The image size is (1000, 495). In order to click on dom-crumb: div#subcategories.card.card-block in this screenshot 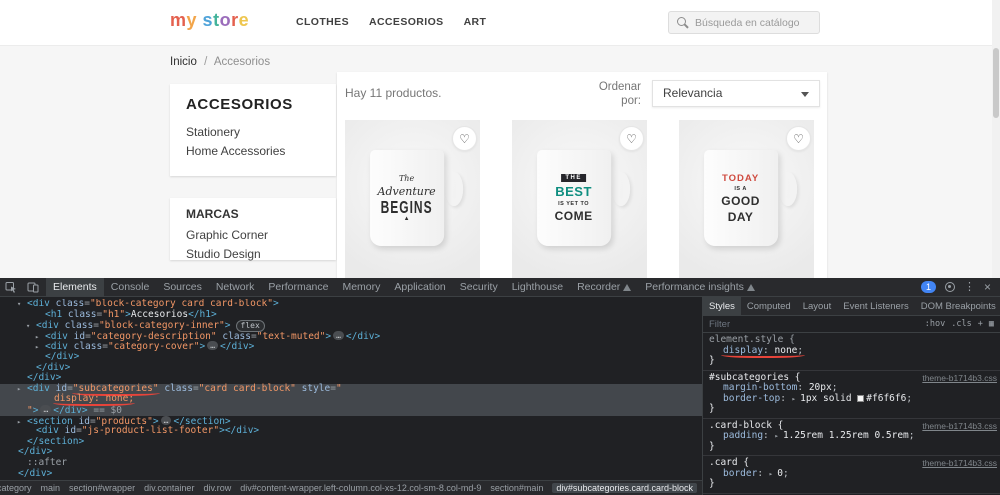, I will do `click(624, 488)`.